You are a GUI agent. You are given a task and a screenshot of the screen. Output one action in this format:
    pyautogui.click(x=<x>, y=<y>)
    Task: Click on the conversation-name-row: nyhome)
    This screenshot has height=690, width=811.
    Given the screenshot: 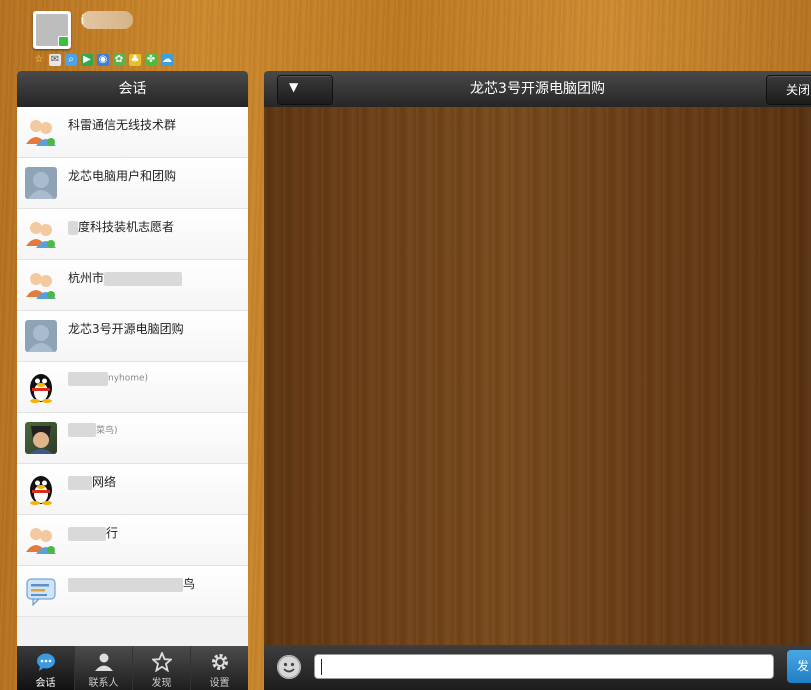 What is the action you would take?
    pyautogui.click(x=108, y=378)
    